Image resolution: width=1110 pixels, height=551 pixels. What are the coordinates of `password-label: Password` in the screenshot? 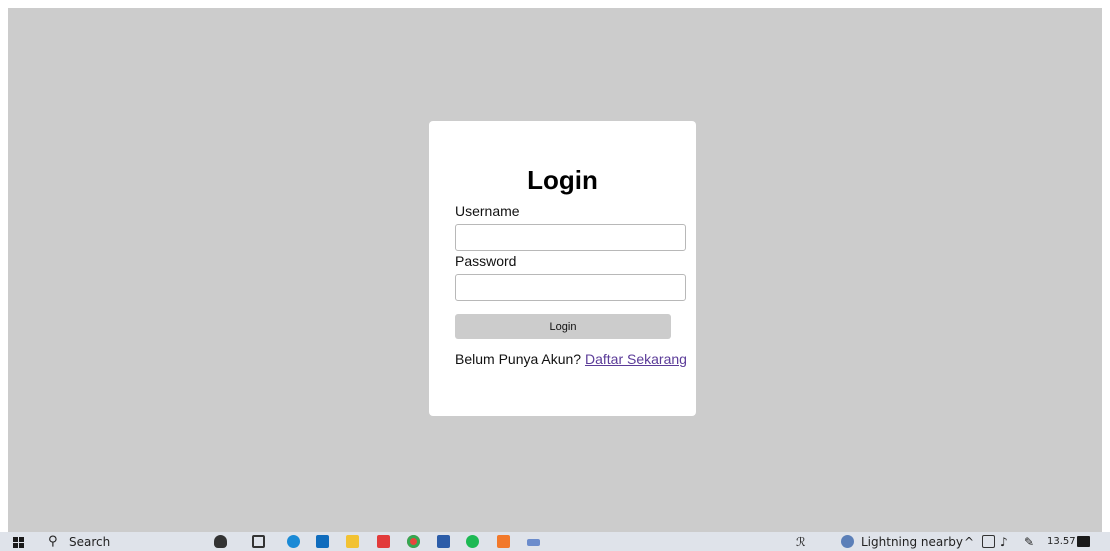 It's located at (486, 261).